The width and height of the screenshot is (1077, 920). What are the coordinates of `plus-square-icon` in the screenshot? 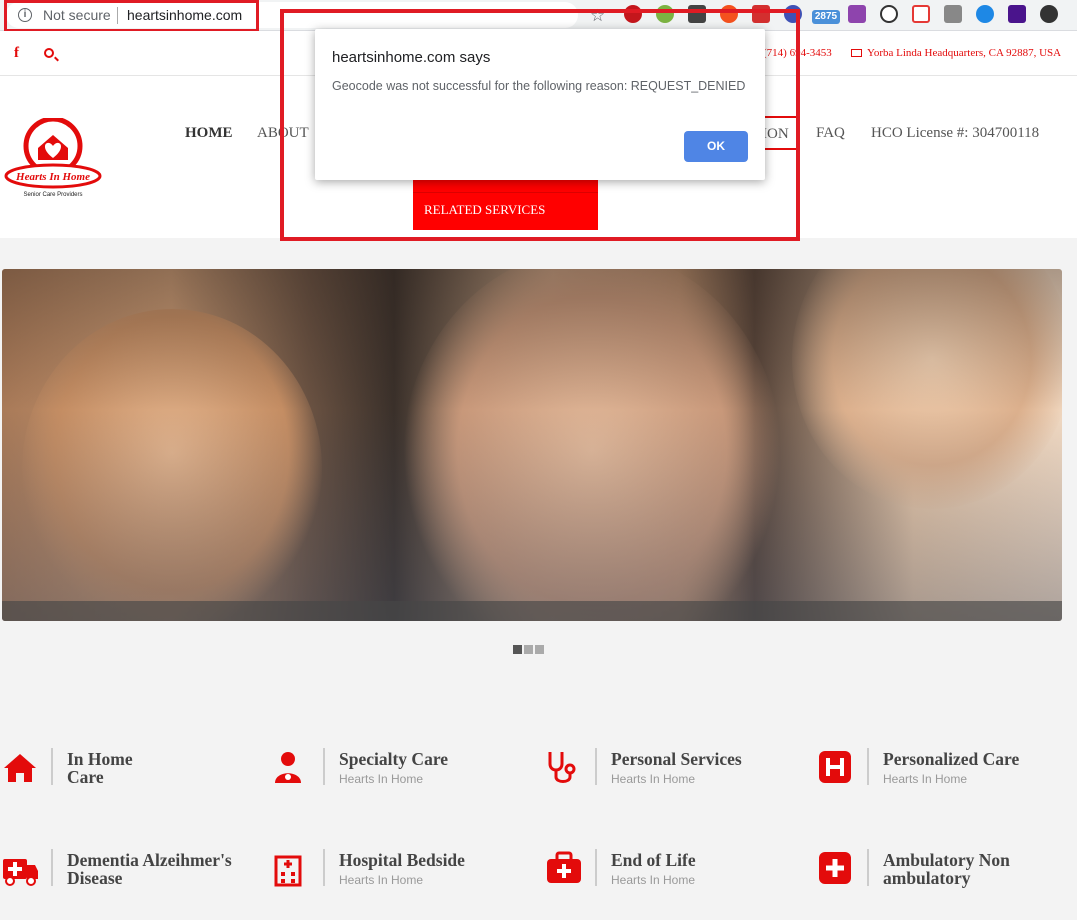 It's located at (835, 868).